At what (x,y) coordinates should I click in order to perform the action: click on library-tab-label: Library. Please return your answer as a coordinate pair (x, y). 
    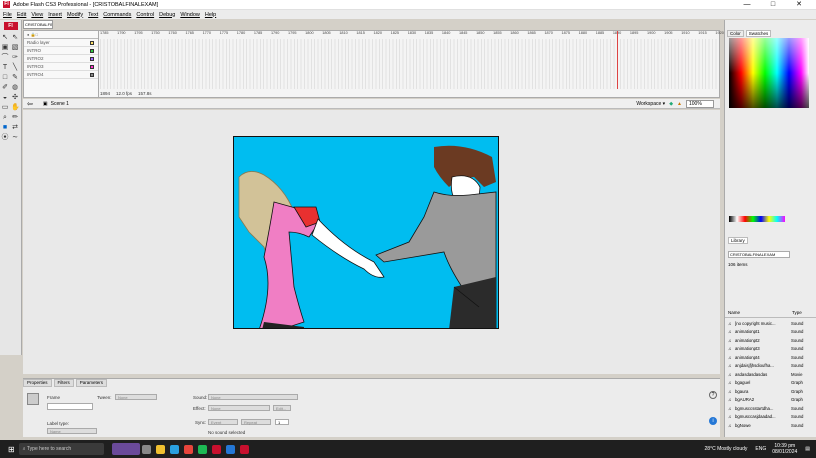
    Looking at the image, I should click on (738, 240).